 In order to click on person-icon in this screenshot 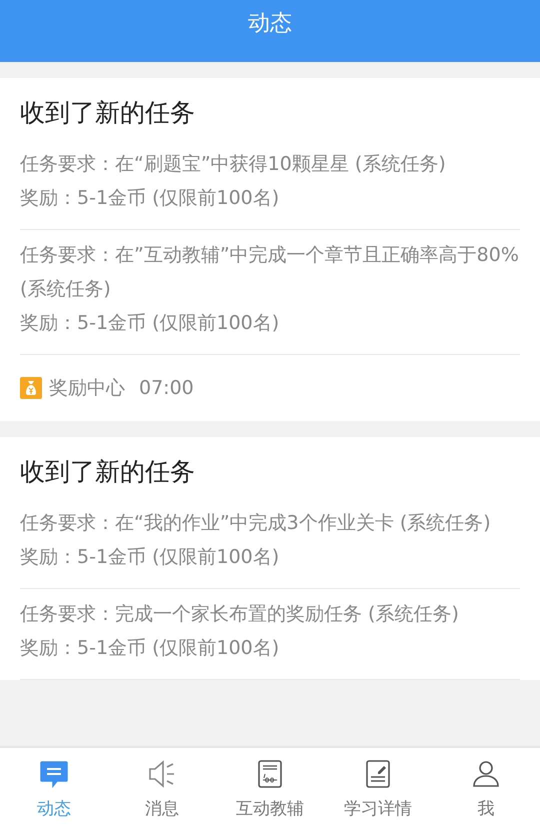, I will do `click(486, 773)`.